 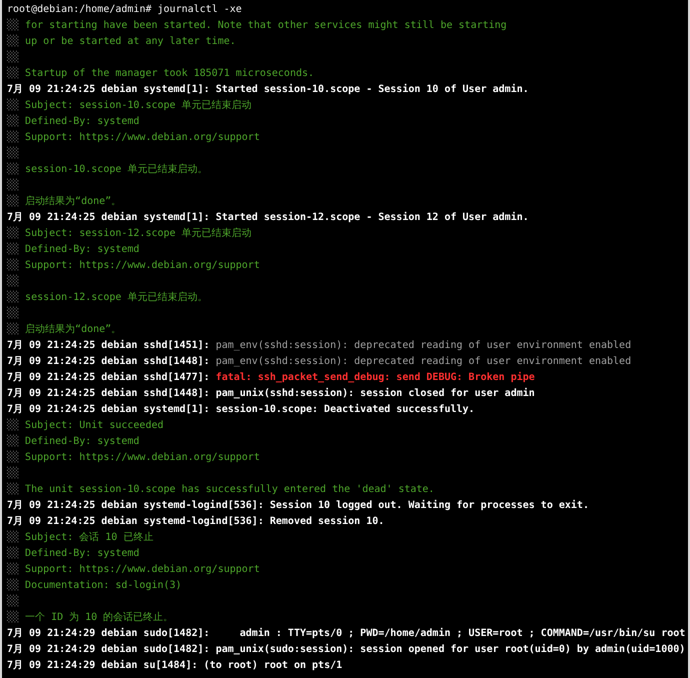 I want to click on catalog-text: Subject: 会话 10 已终止, so click(x=89, y=537).